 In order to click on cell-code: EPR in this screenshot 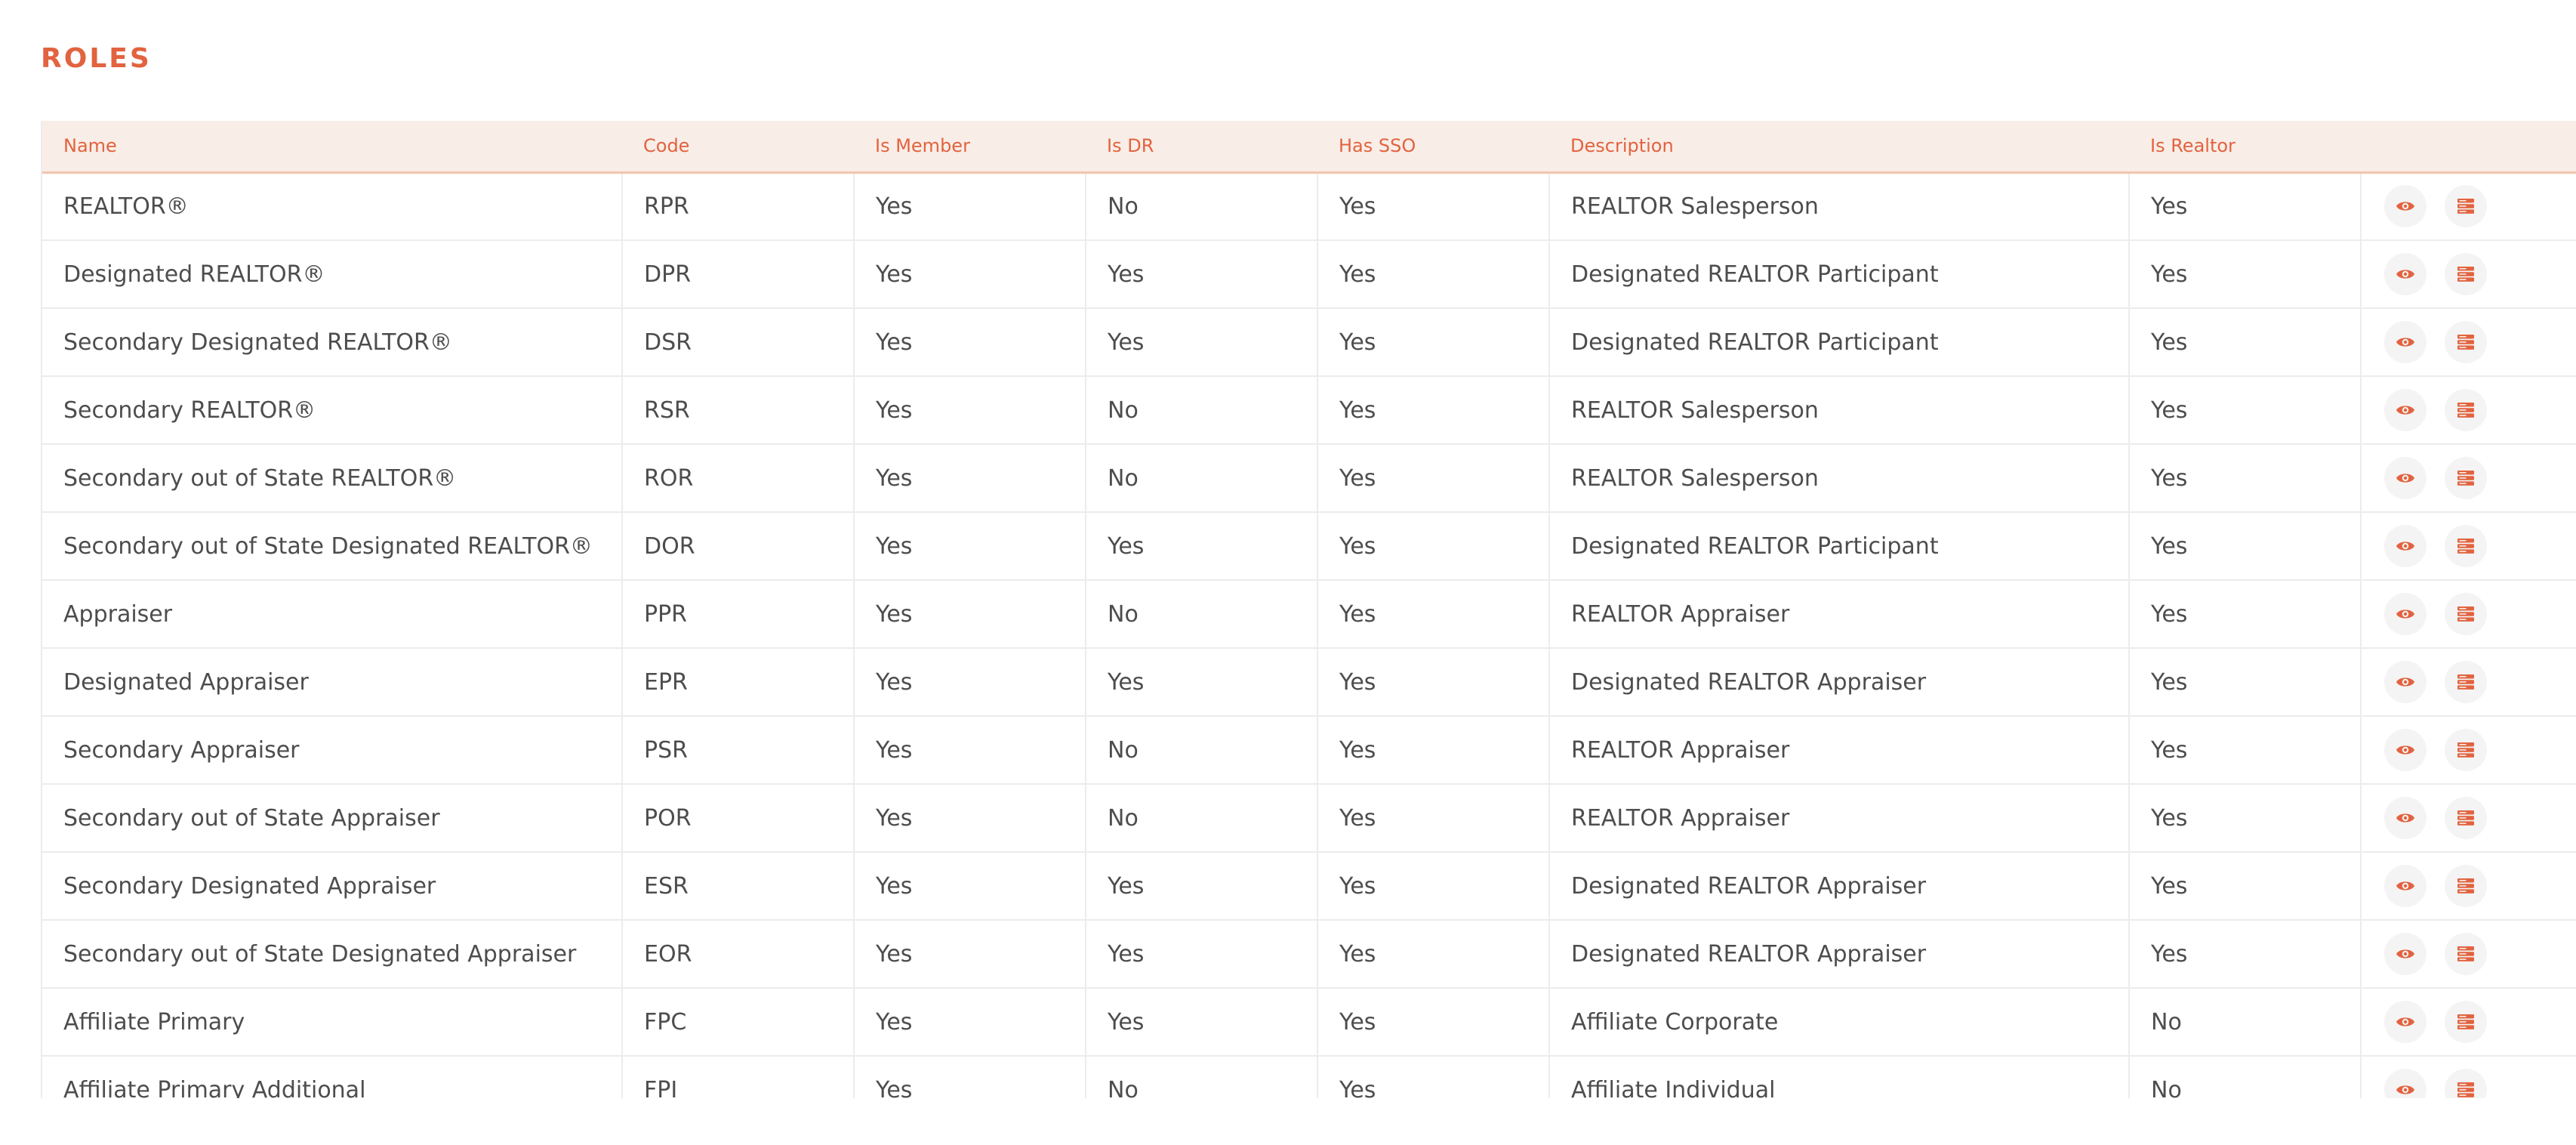, I will do `click(738, 682)`.